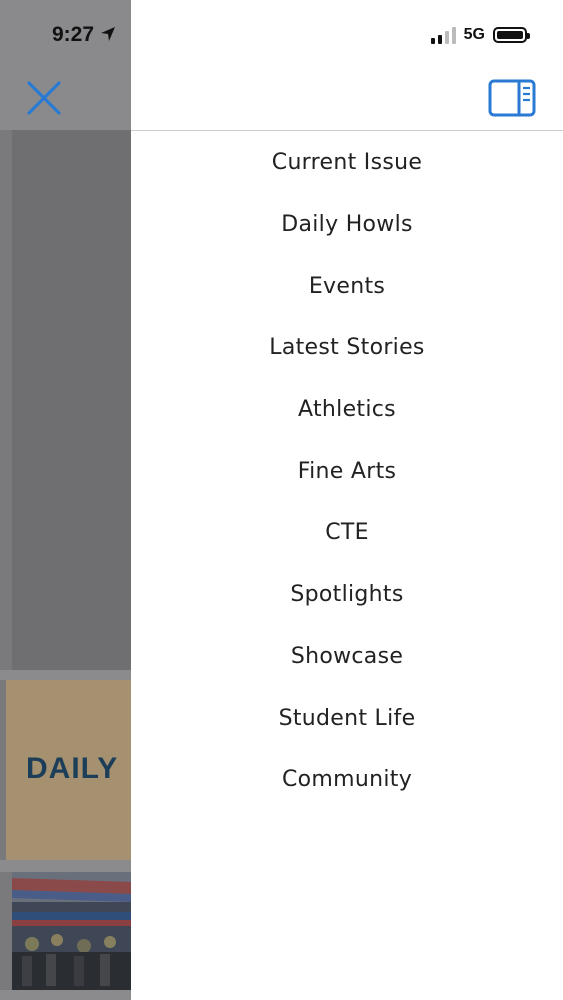 The height and width of the screenshot is (1000, 563). What do you see at coordinates (71, 400) in the screenshot?
I see `background-content-area` at bounding box center [71, 400].